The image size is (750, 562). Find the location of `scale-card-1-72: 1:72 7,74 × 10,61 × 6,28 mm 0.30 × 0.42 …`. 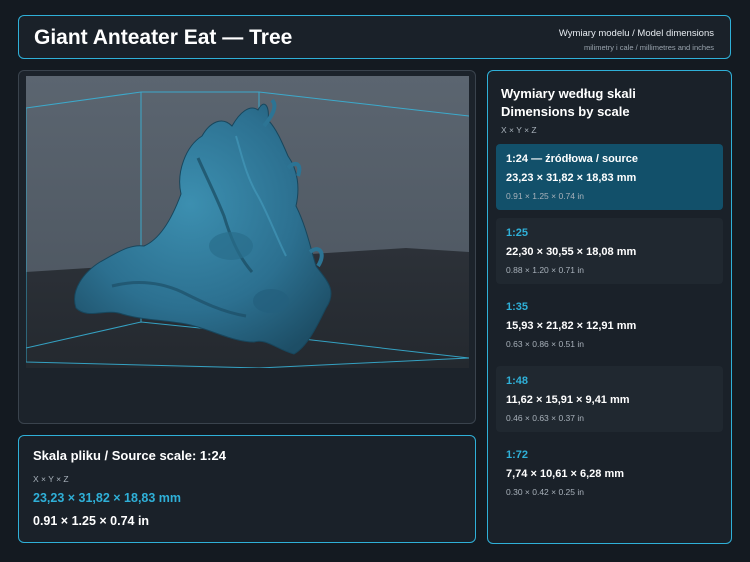

scale-card-1-72: 1:72 7,74 × 10,61 × 6,28 mm 0.30 × 0.42 … is located at coordinates (609, 473).